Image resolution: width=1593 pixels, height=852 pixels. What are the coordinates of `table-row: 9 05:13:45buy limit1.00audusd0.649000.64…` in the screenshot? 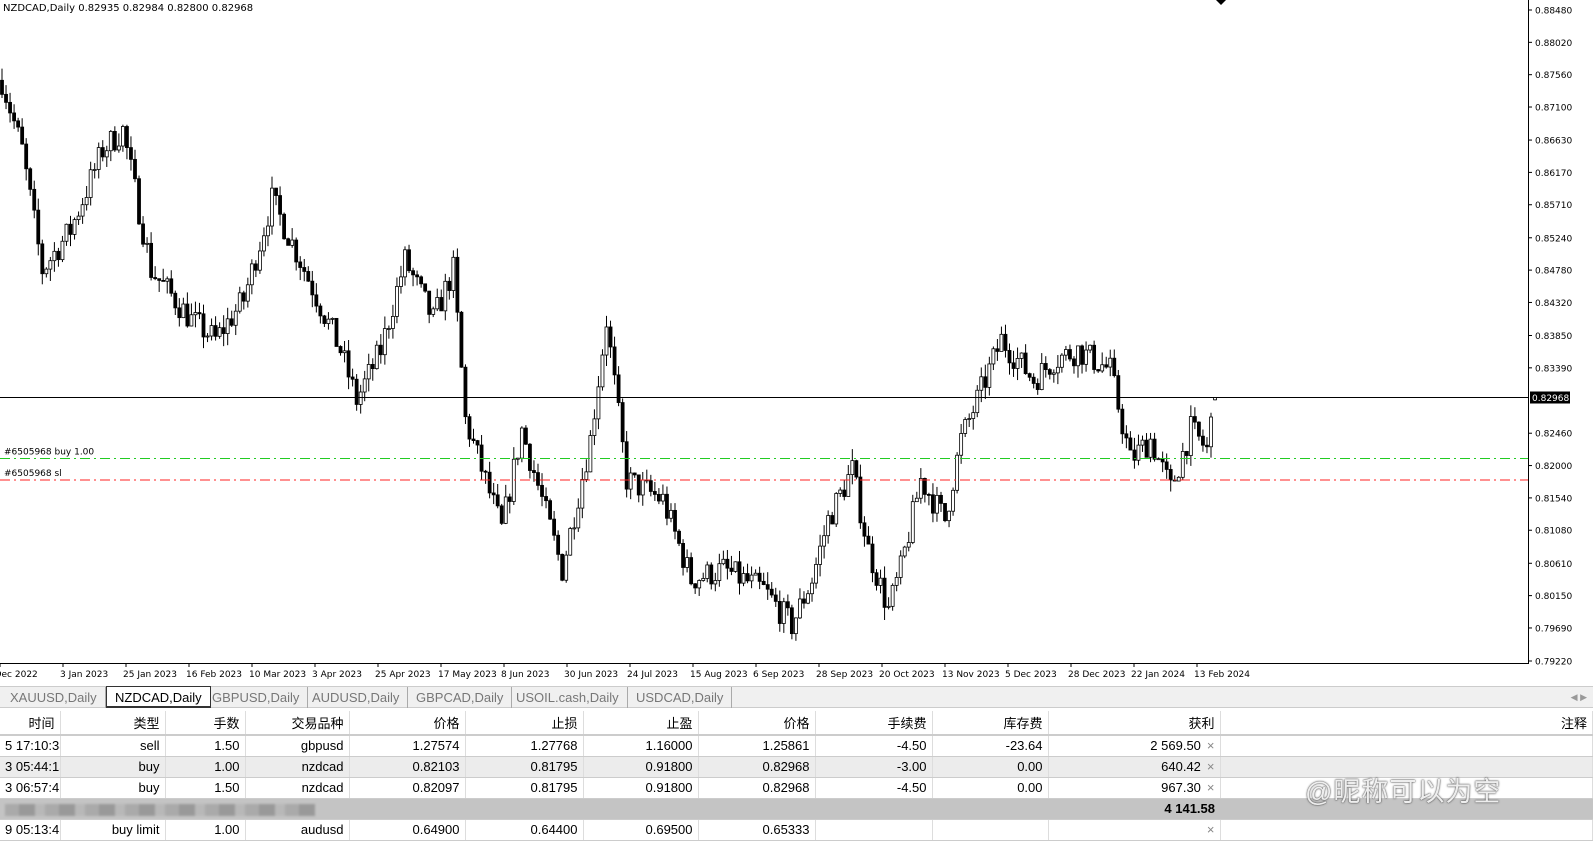 It's located at (796, 830).